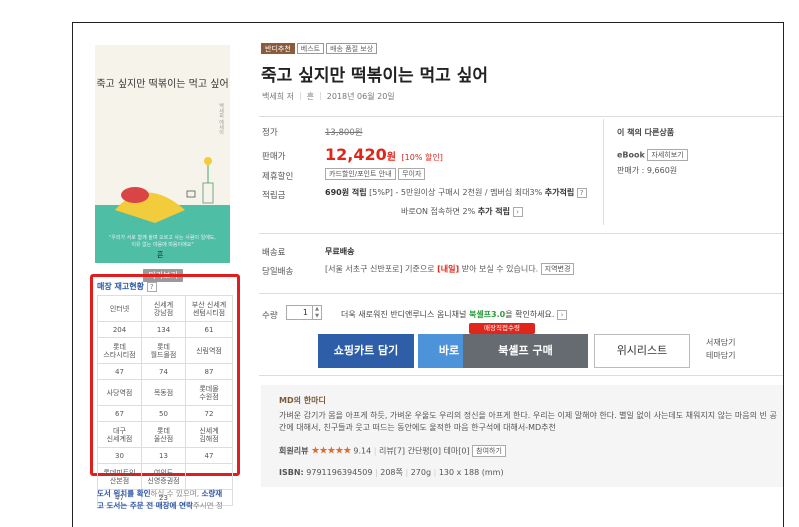  What do you see at coordinates (667, 155) in the screenshot?
I see `ebook-detail-button: 자세히보기` at bounding box center [667, 155].